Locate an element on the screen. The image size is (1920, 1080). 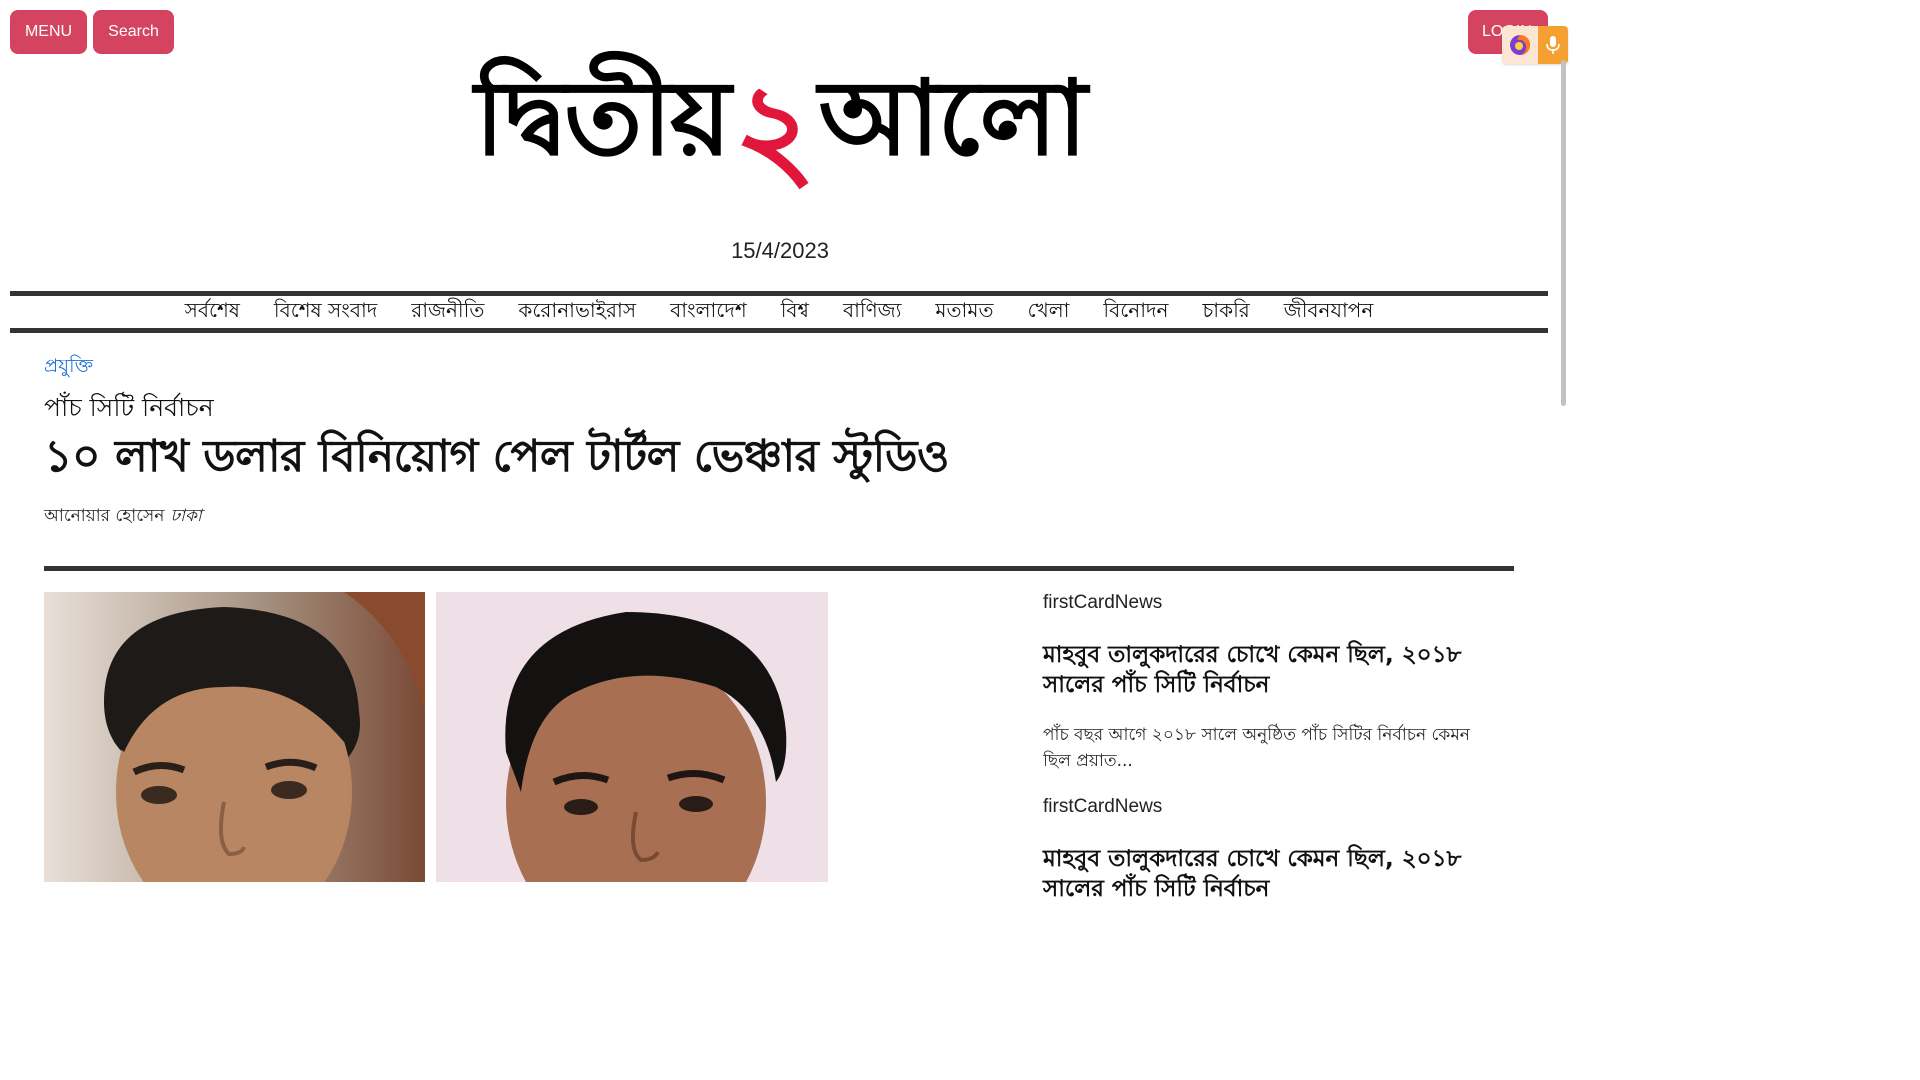
firefox-icon is located at coordinates (1520, 45).